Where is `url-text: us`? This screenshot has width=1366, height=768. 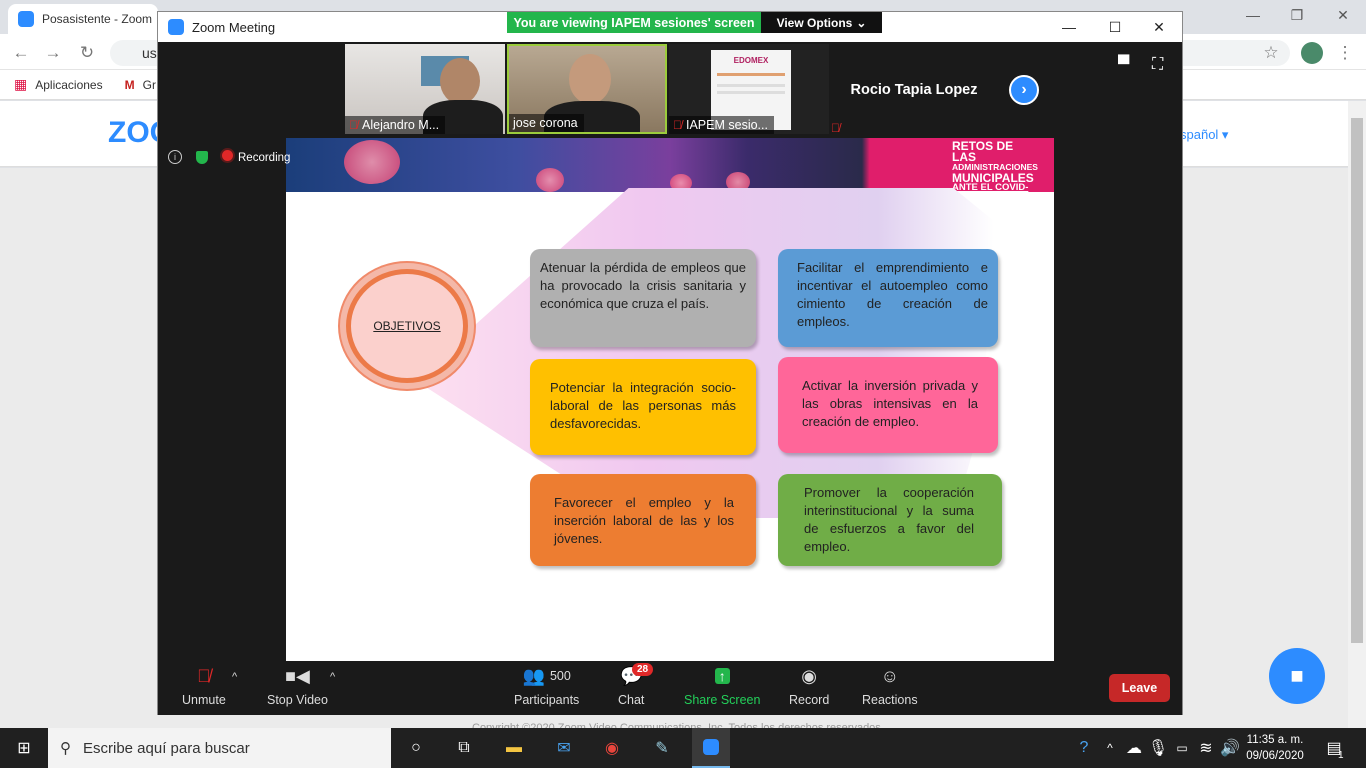
url-text: us is located at coordinates (149, 53).